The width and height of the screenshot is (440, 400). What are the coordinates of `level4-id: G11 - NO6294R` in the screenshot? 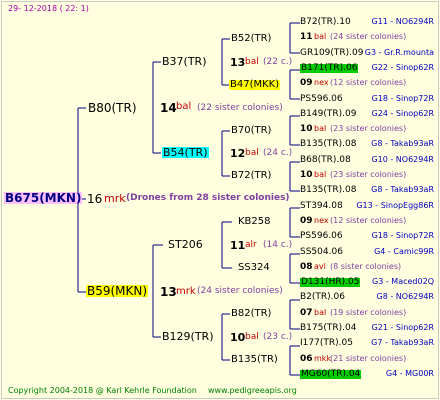 It's located at (402, 21).